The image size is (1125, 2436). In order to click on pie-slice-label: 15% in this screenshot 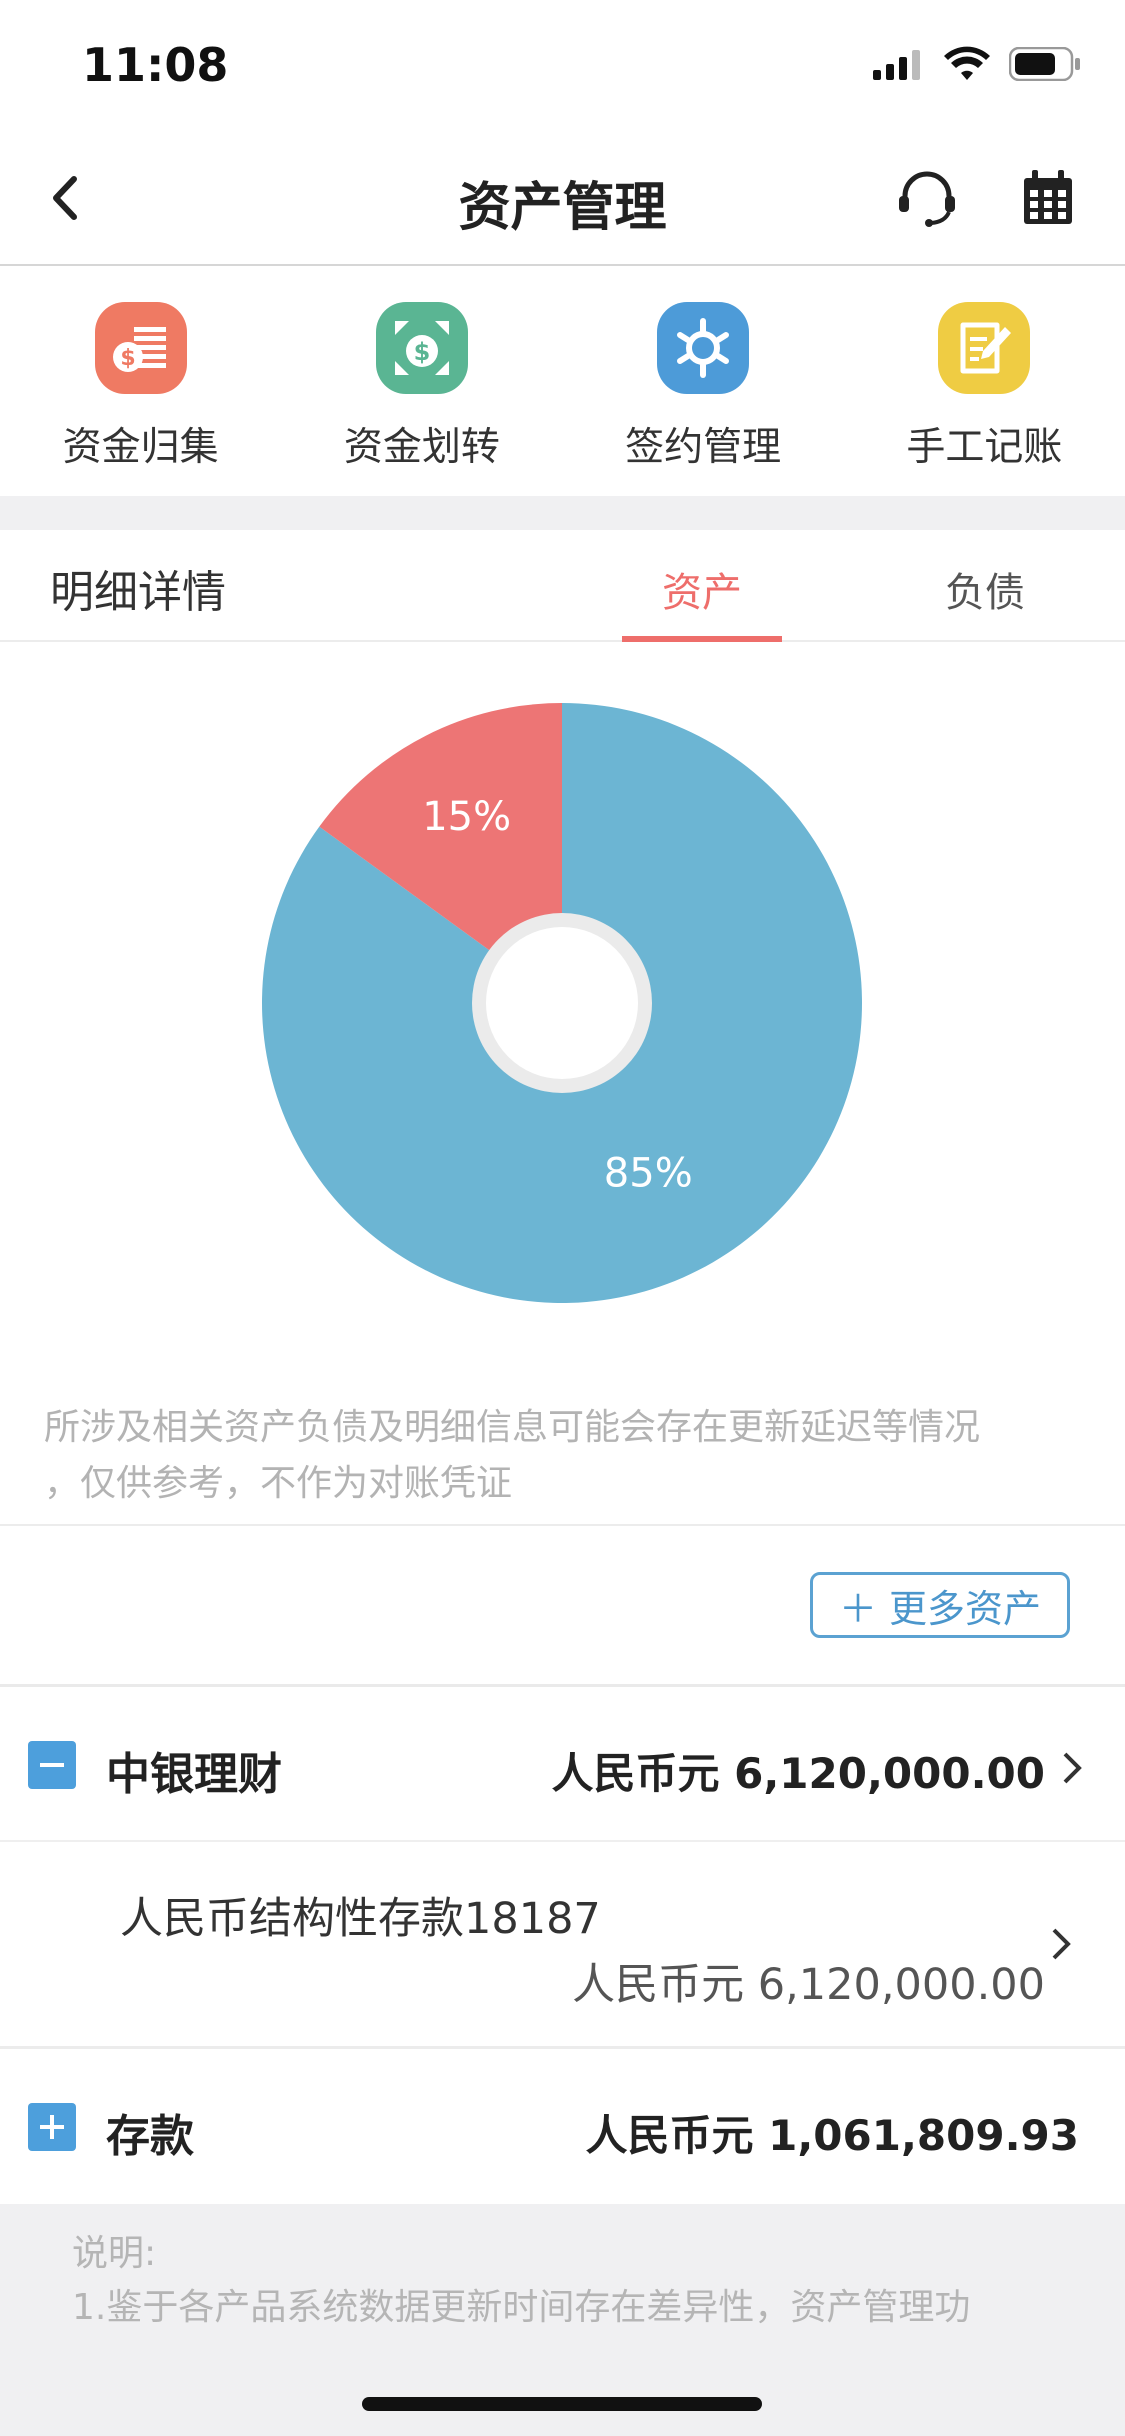, I will do `click(466, 817)`.